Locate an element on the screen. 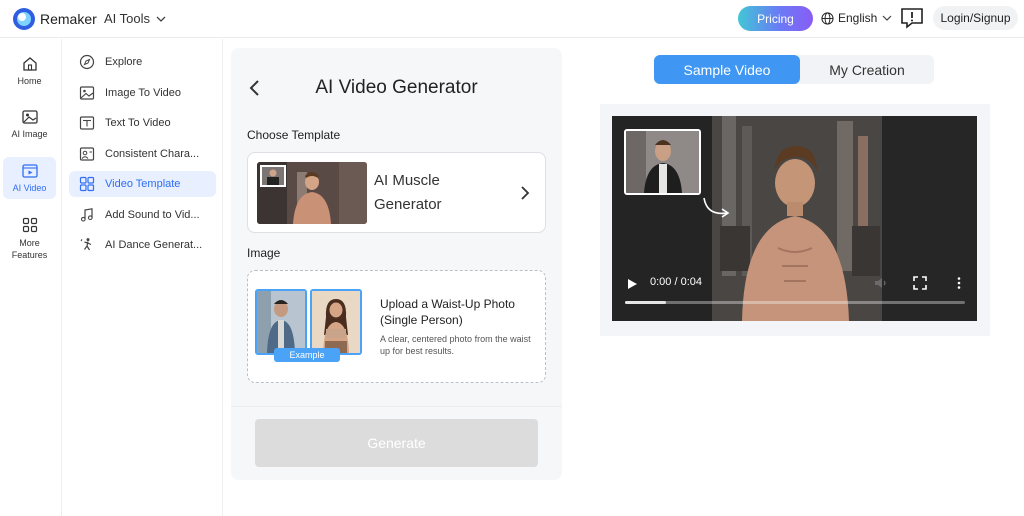  feedback-icon is located at coordinates (912, 18).